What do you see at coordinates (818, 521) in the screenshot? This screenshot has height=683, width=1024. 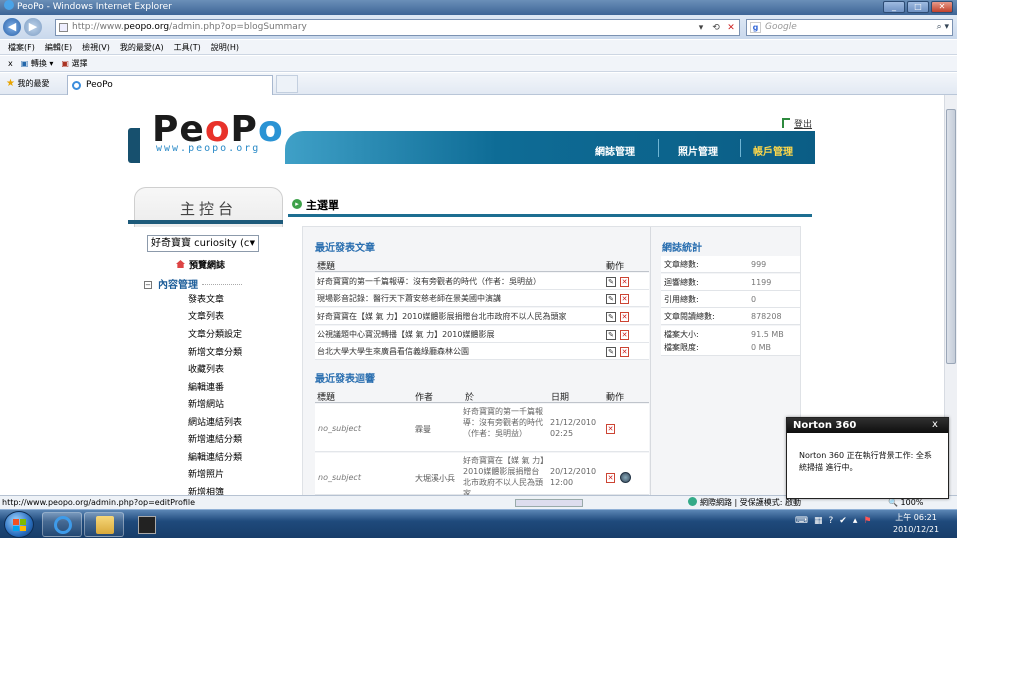 I see `tray-network-icon: ▦` at bounding box center [818, 521].